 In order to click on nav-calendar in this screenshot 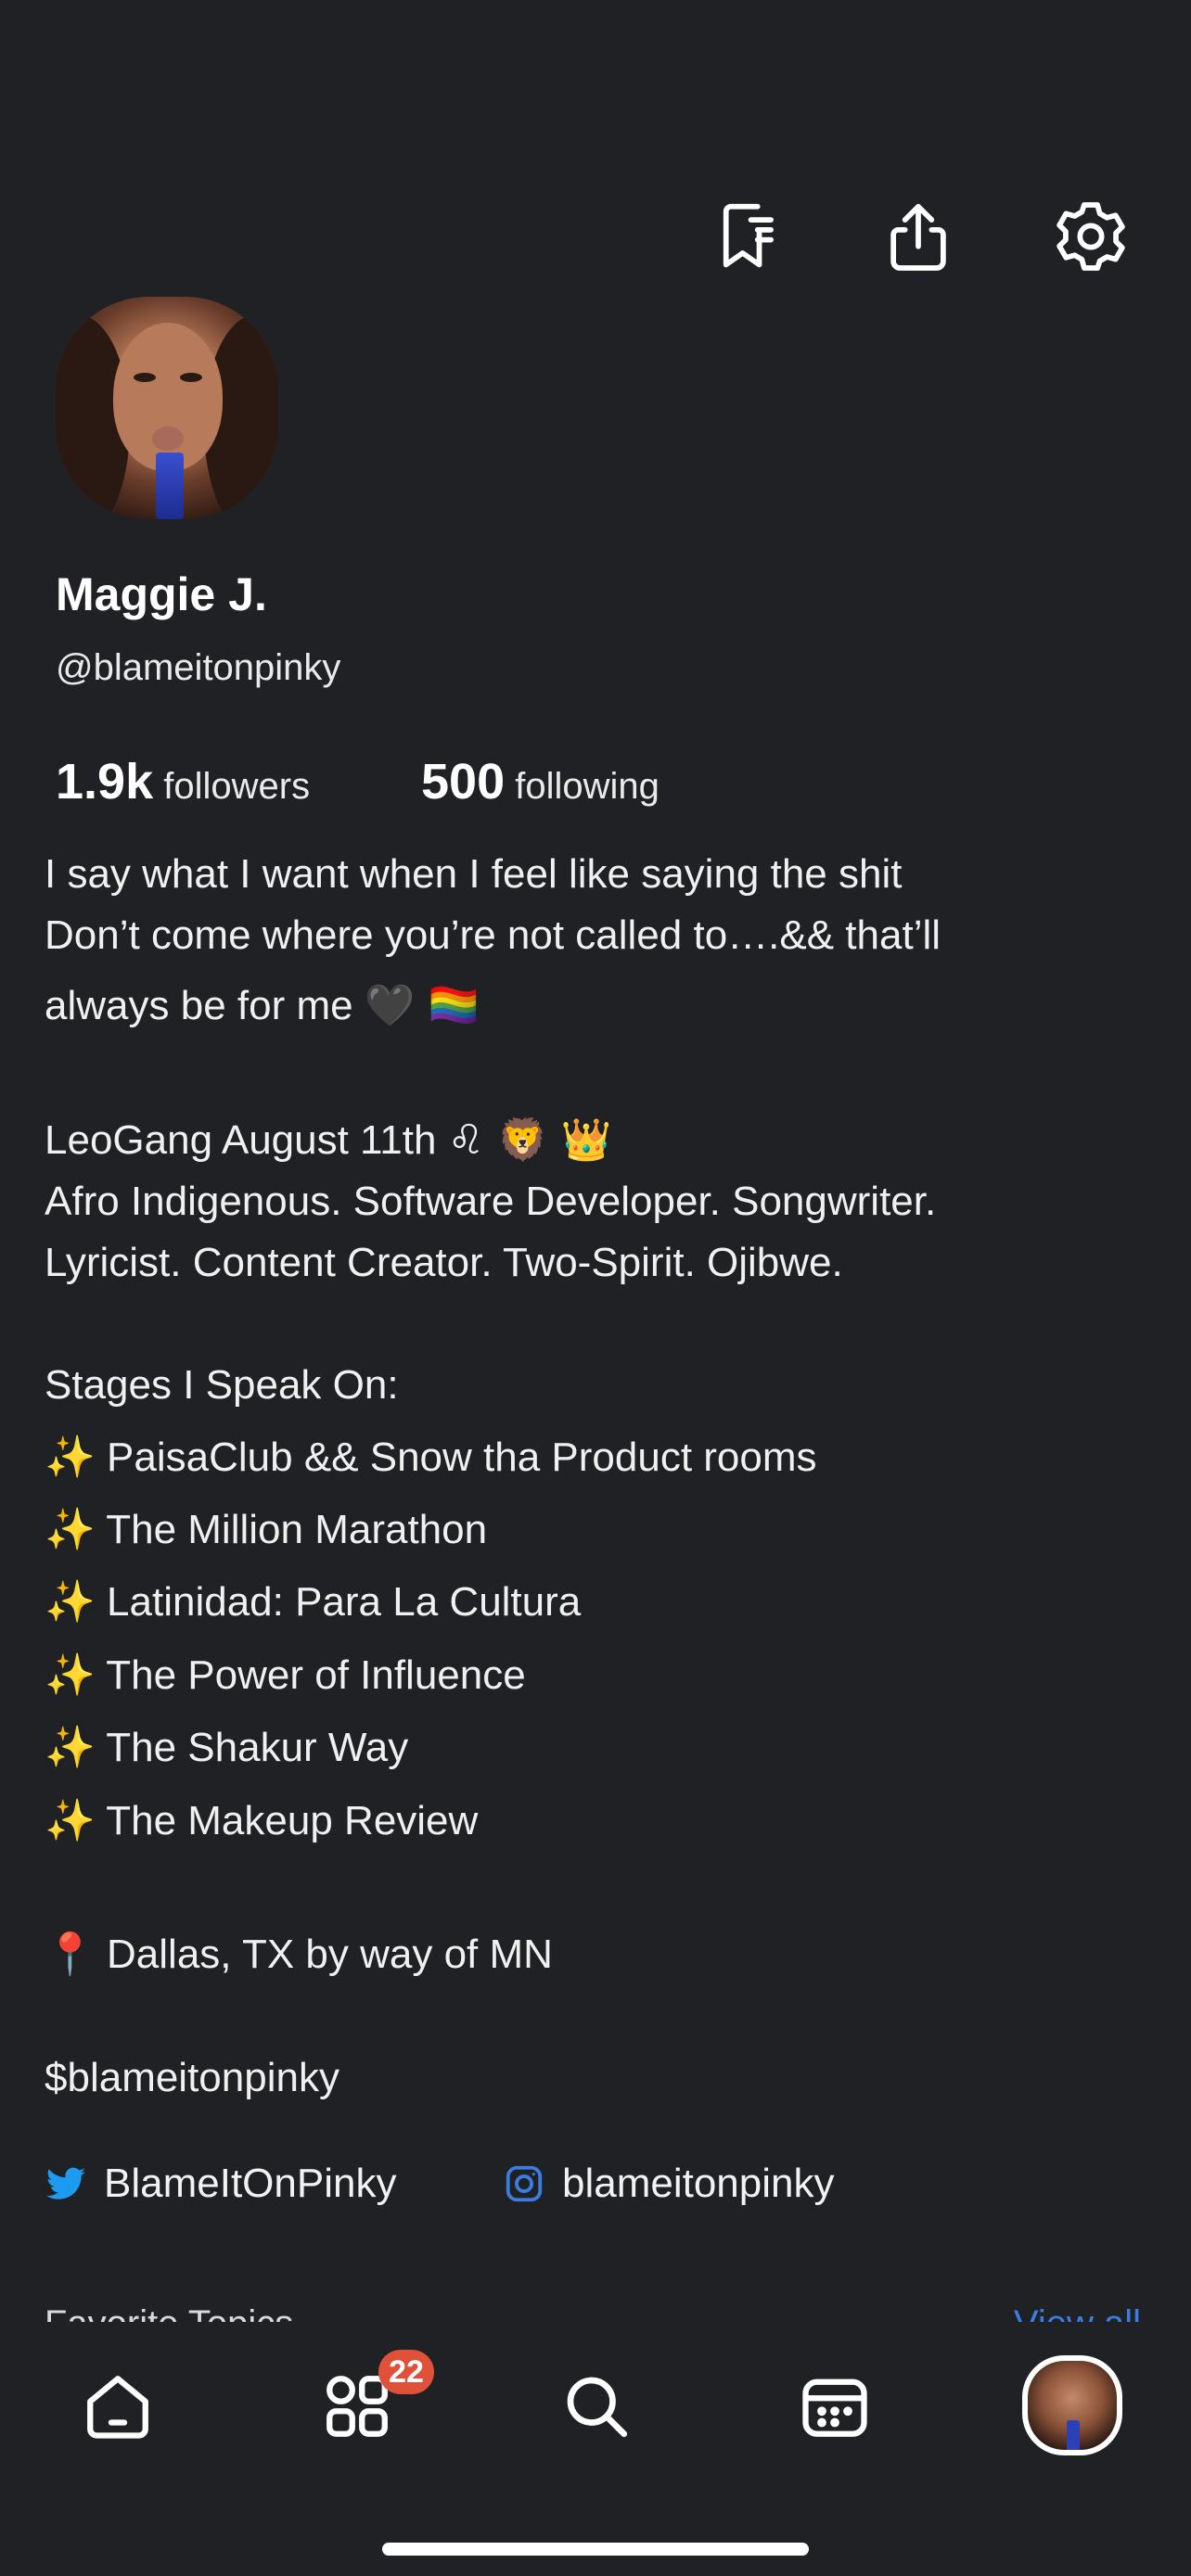, I will do `click(835, 2406)`.